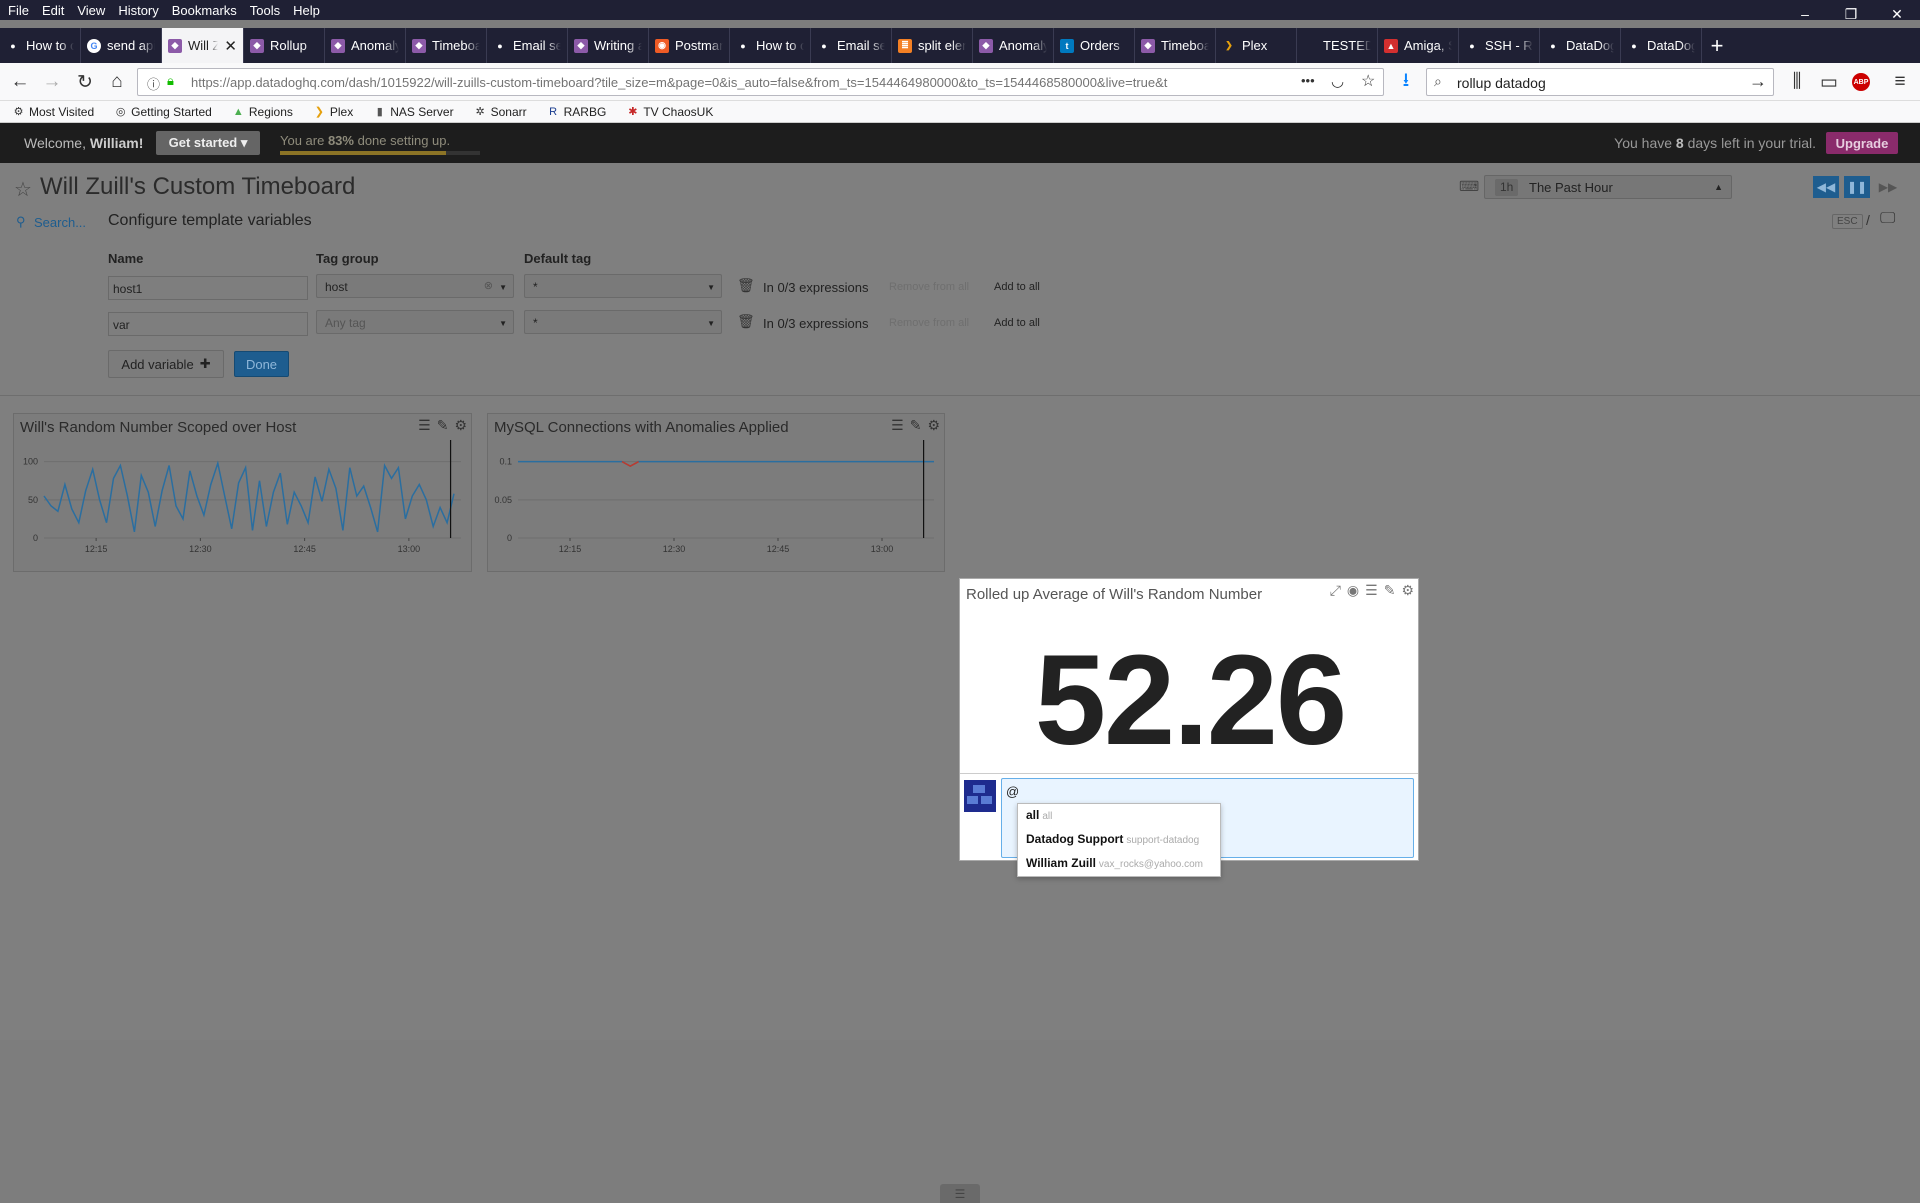  I want to click on page-actions-icon: •••, so click(1308, 80).